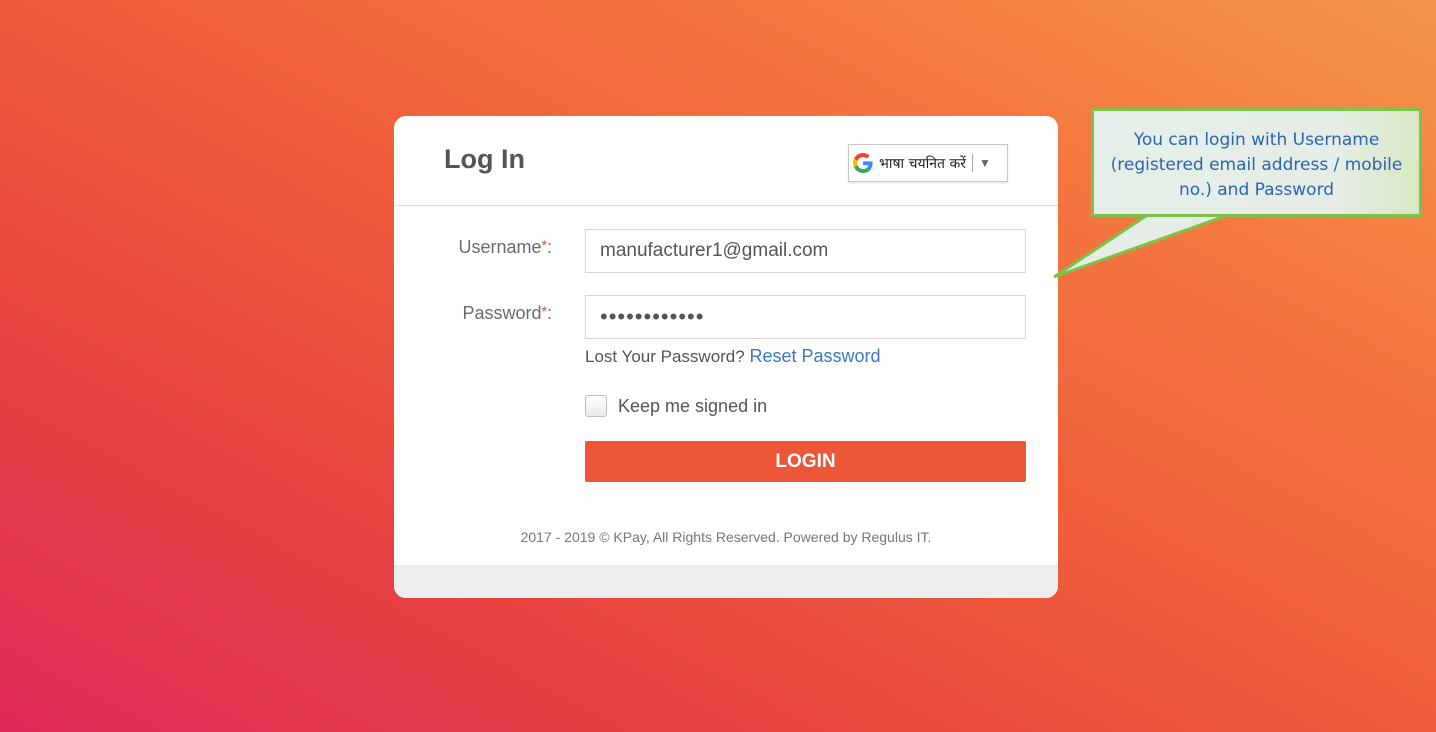 The width and height of the screenshot is (1436, 732). Describe the element at coordinates (1256, 190) in the screenshot. I see `callout-line: no.) and Password` at that location.